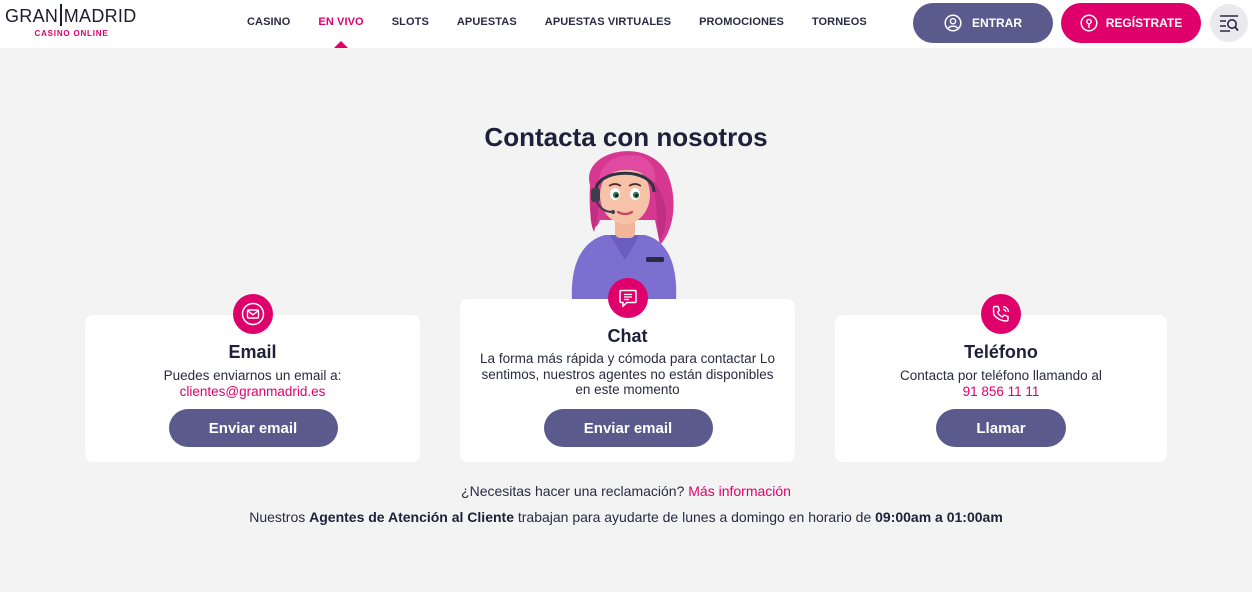 The width and height of the screenshot is (1252, 592). Describe the element at coordinates (277, 517) in the screenshot. I see `hours-text-1: Nuestros` at that location.